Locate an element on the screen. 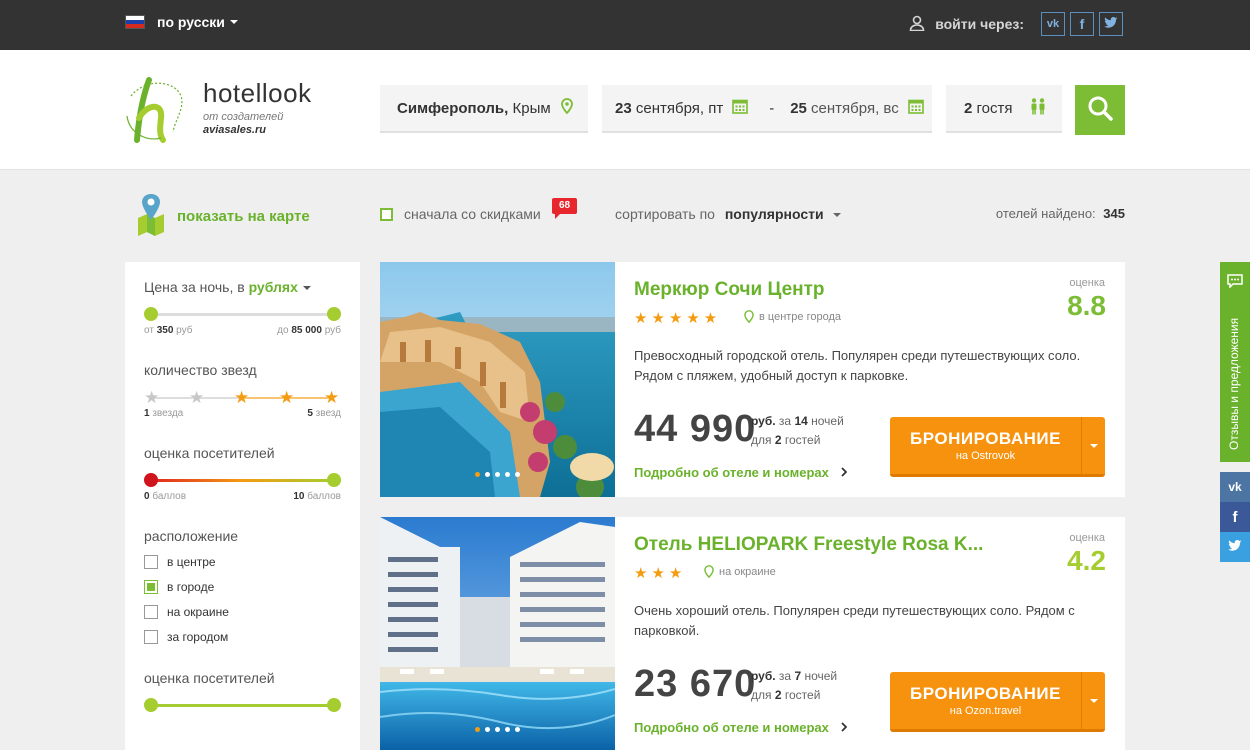 The height and width of the screenshot is (750, 1250). hotel-price: 44 990 is located at coordinates (695, 429).